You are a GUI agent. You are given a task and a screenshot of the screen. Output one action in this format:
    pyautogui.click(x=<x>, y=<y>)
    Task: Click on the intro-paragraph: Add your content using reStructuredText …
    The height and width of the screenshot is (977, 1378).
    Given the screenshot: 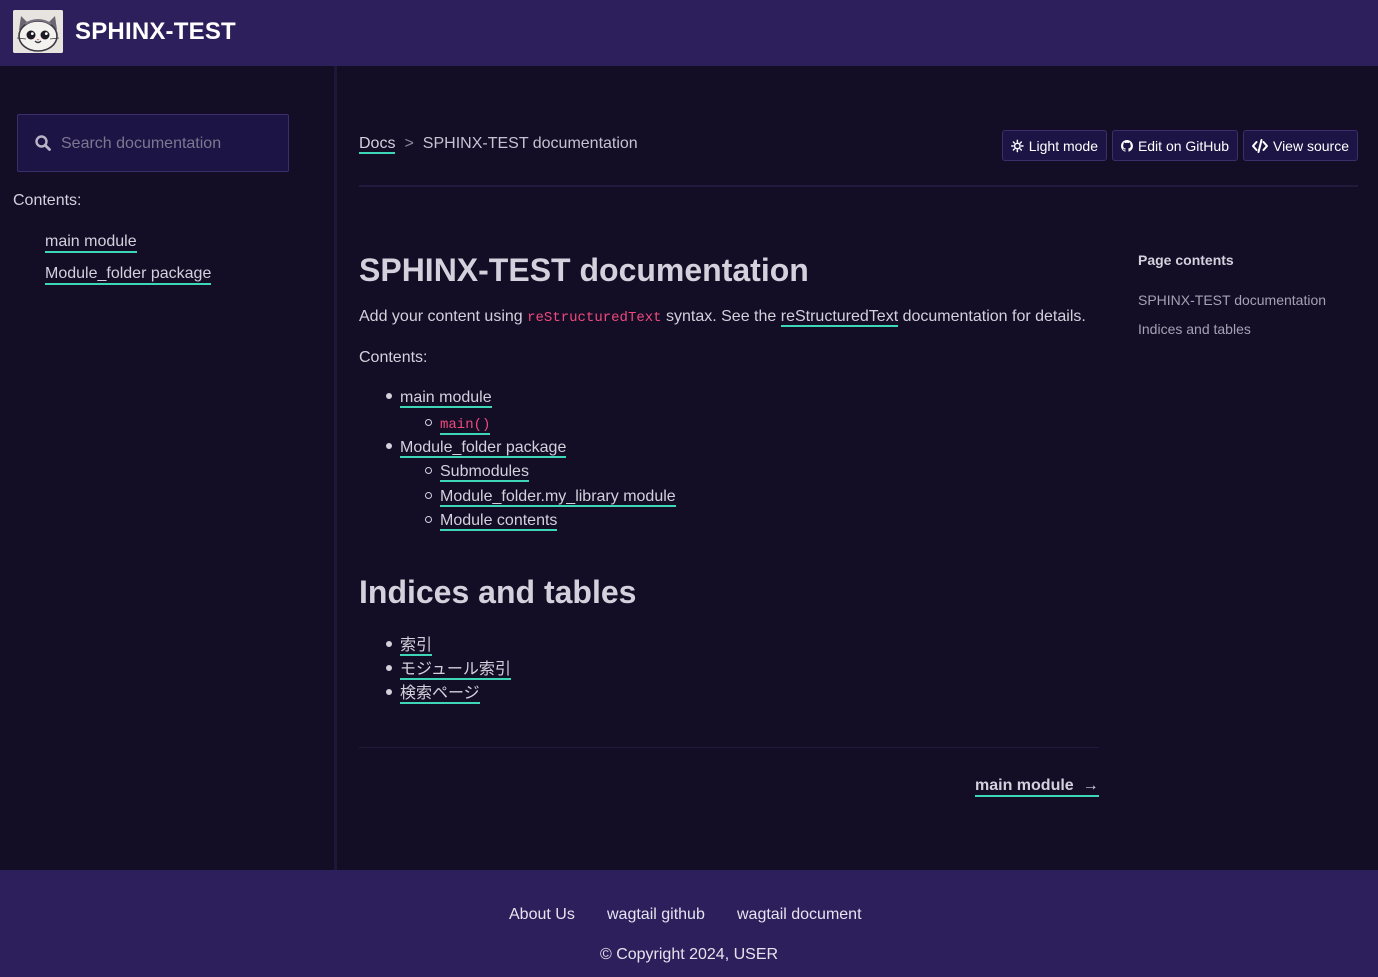 What is the action you would take?
    pyautogui.click(x=722, y=317)
    